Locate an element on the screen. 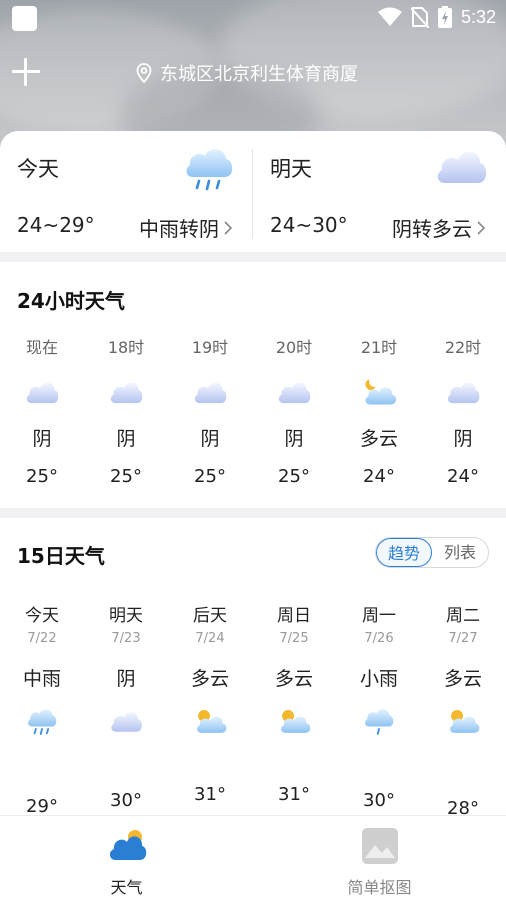 This screenshot has height=900, width=506. notification-icon is located at coordinates (24, 18).